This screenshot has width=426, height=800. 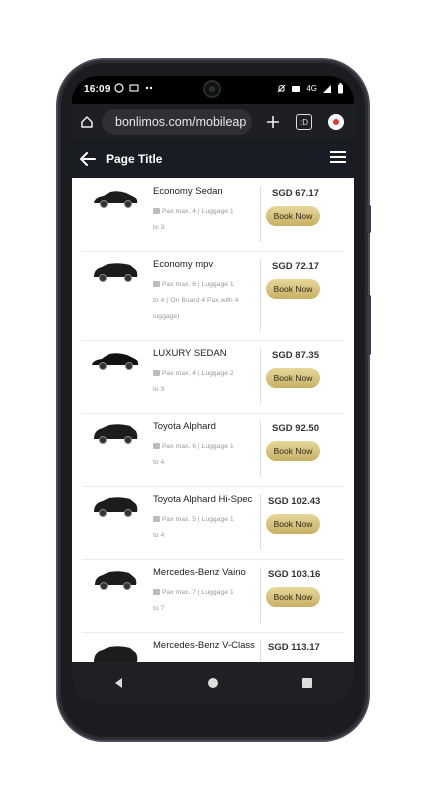 What do you see at coordinates (97, 89) in the screenshot?
I see `status-time: 16:09` at bounding box center [97, 89].